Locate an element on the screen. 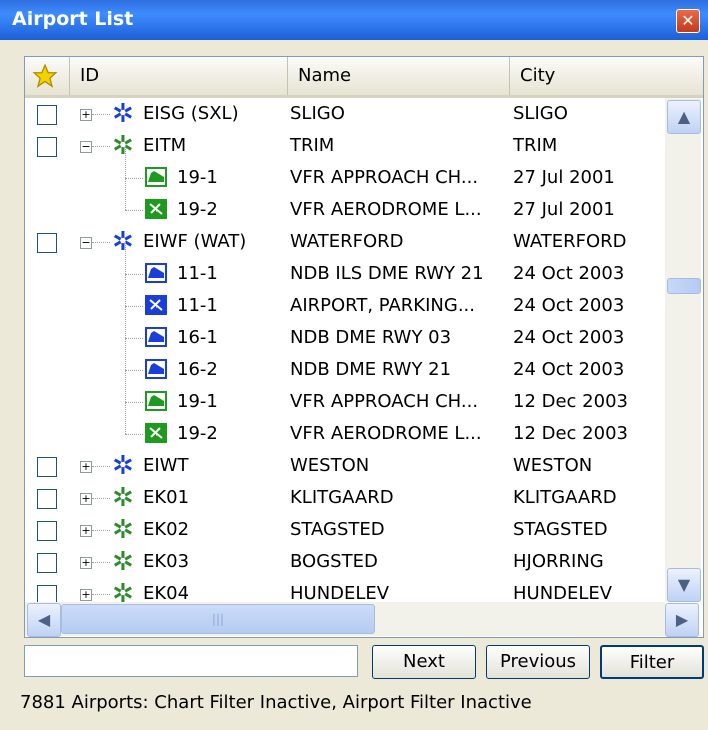 The width and height of the screenshot is (708, 730). close-button: ✕ is located at coordinates (688, 21).